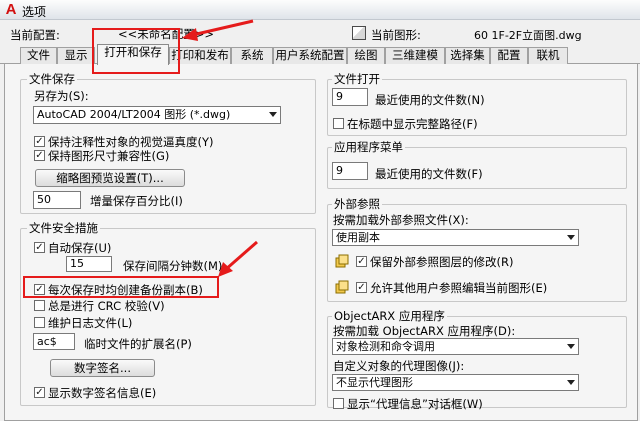 The image size is (640, 421). I want to click on log-file-label: 维护日志文件(L), so click(90, 323).